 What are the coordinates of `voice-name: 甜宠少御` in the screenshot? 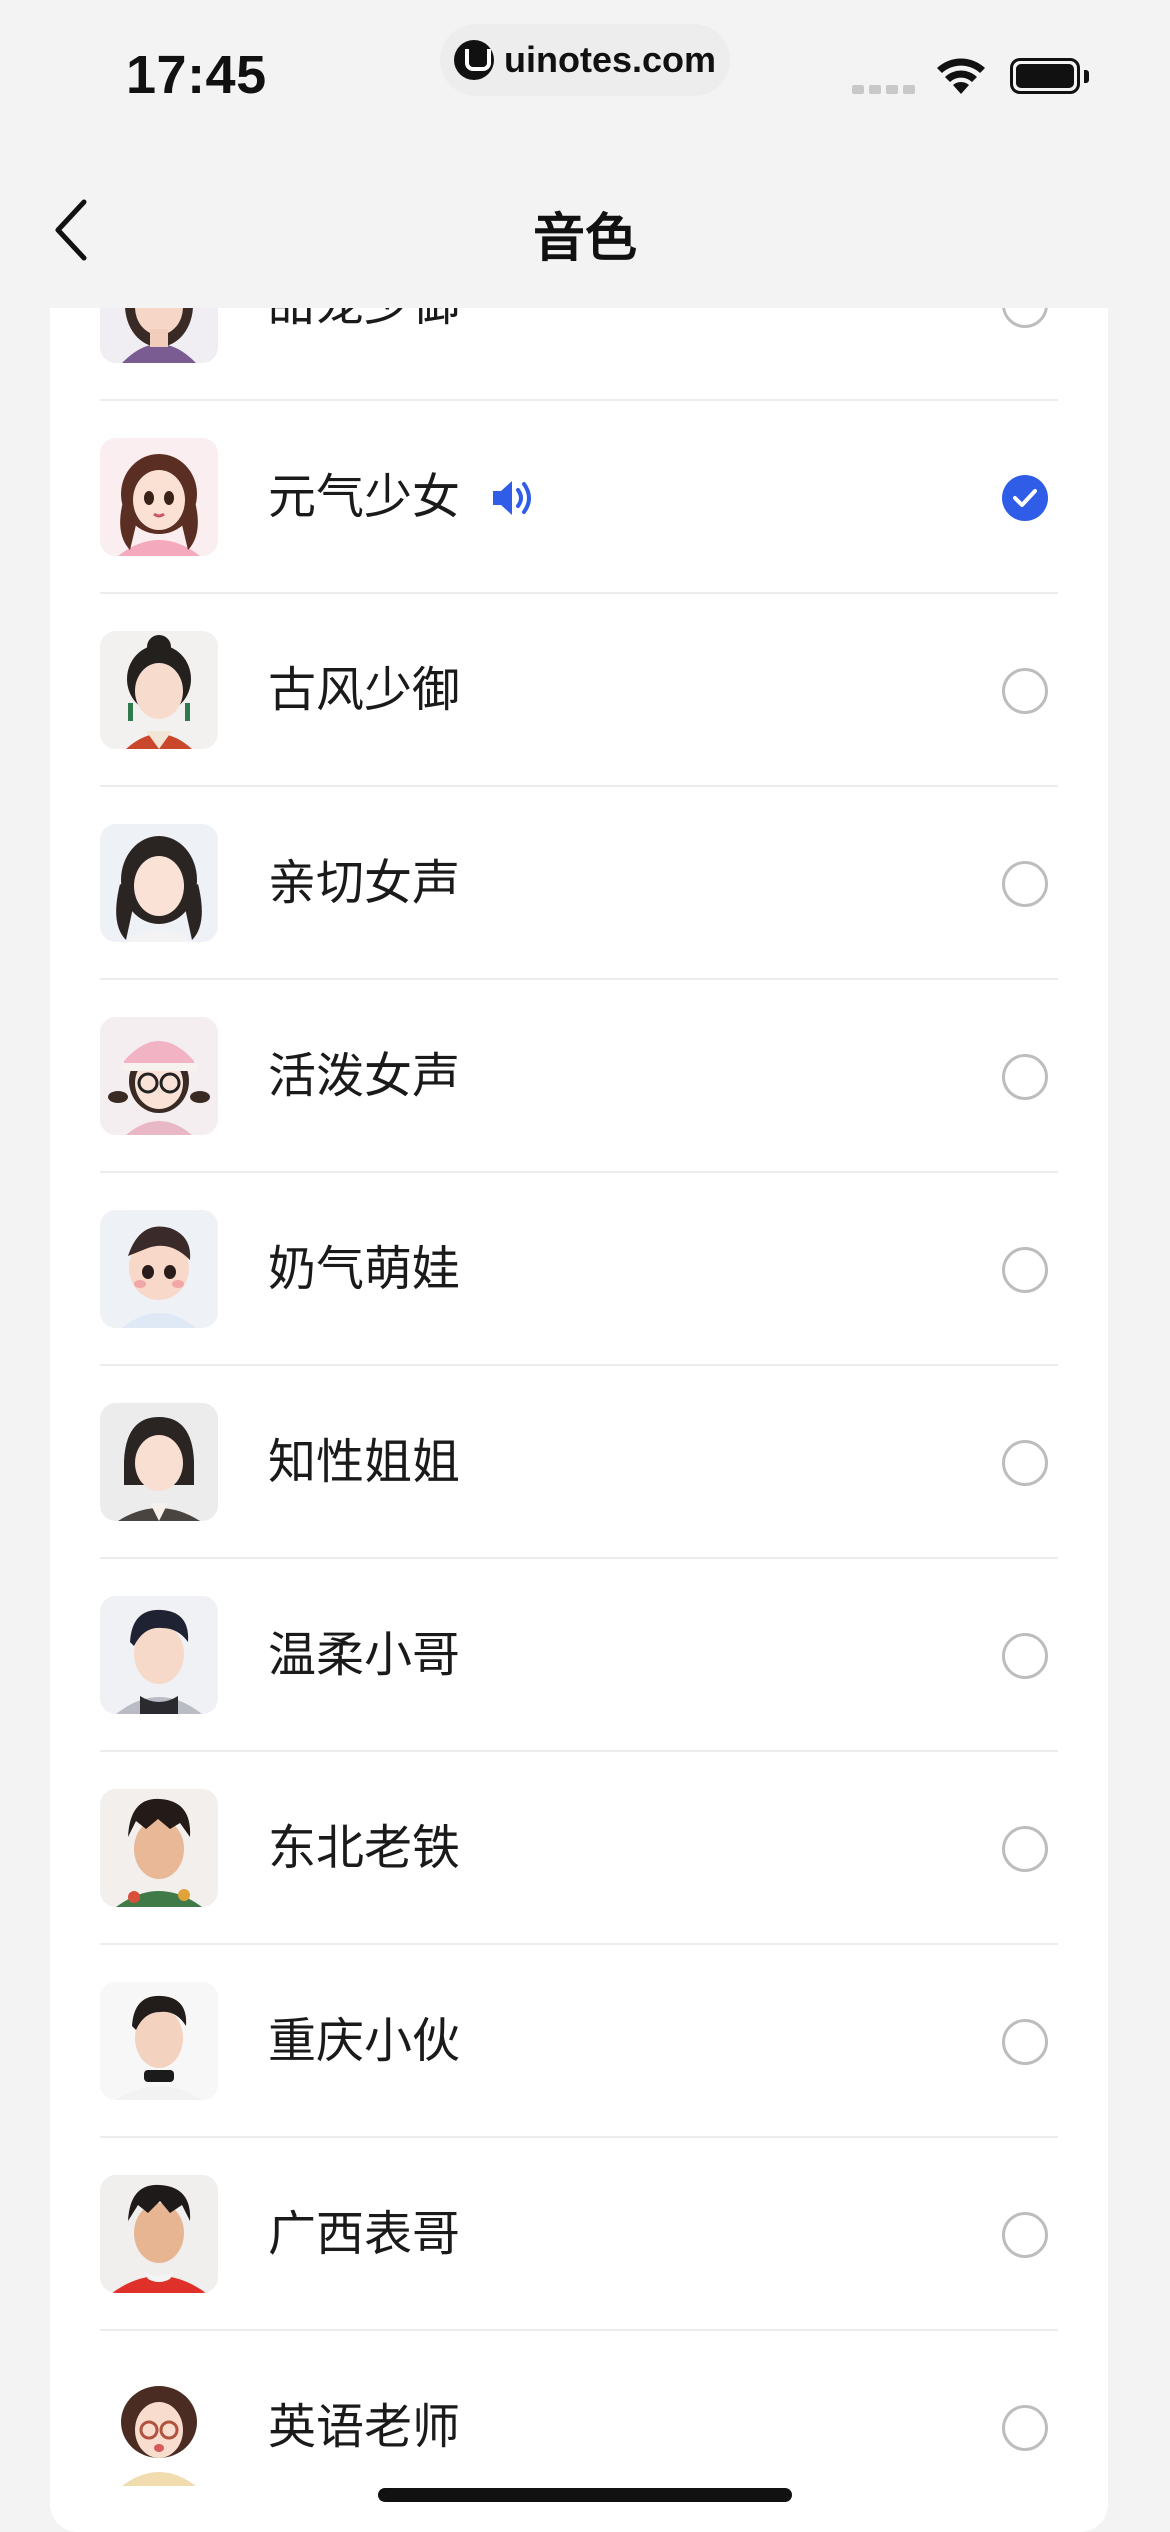 It's located at (364, 354).